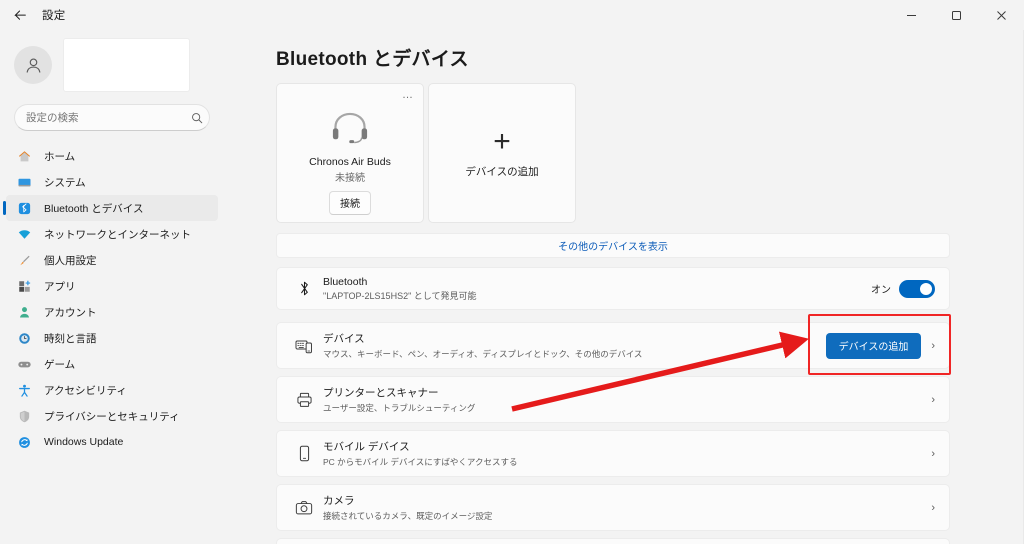 This screenshot has height=544, width=1024. I want to click on sidebar-item-label: Windows Update, so click(84, 442).